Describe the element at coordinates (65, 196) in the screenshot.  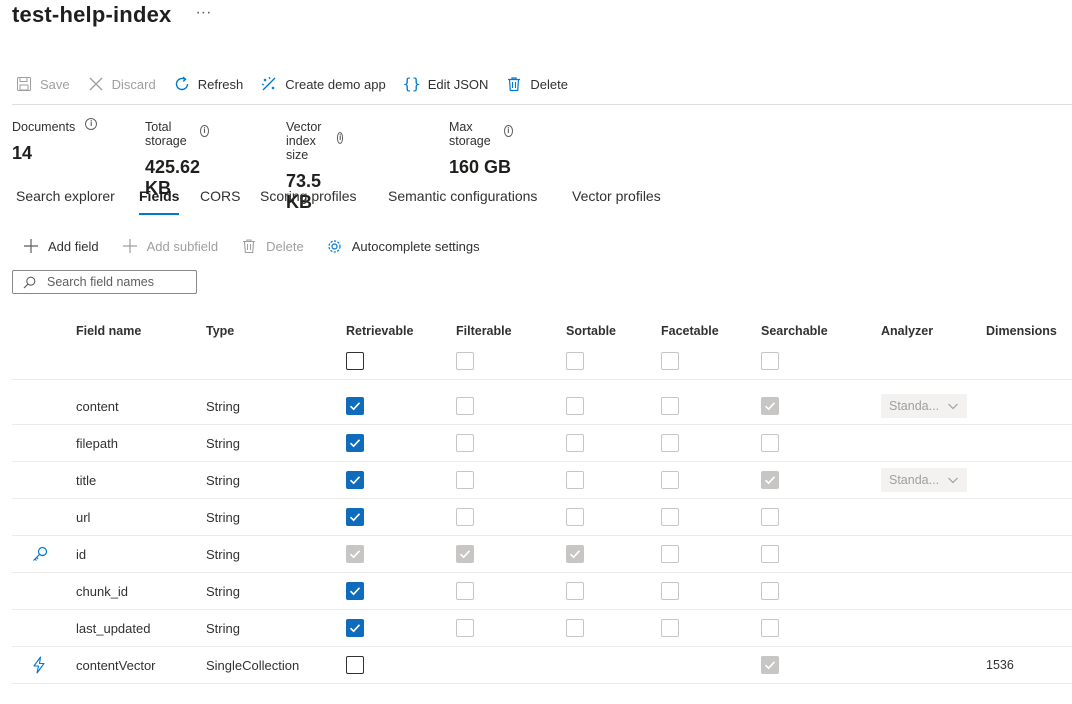
I see `tab-search-explorer: Search explorer` at that location.